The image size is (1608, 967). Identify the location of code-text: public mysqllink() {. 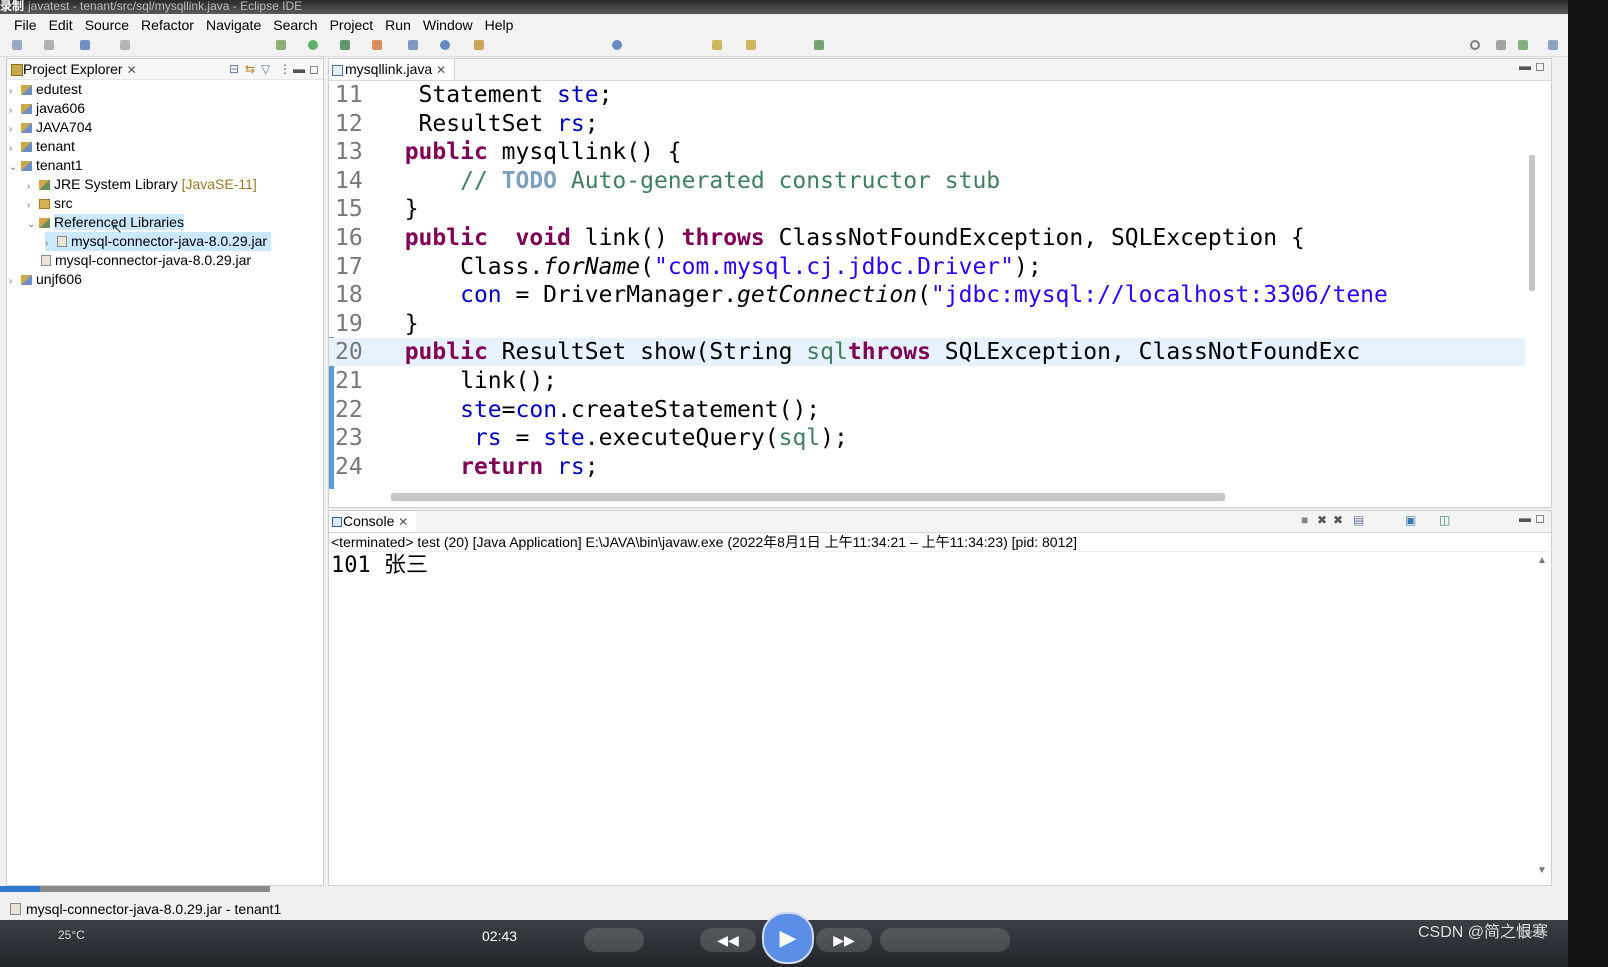
(529, 152).